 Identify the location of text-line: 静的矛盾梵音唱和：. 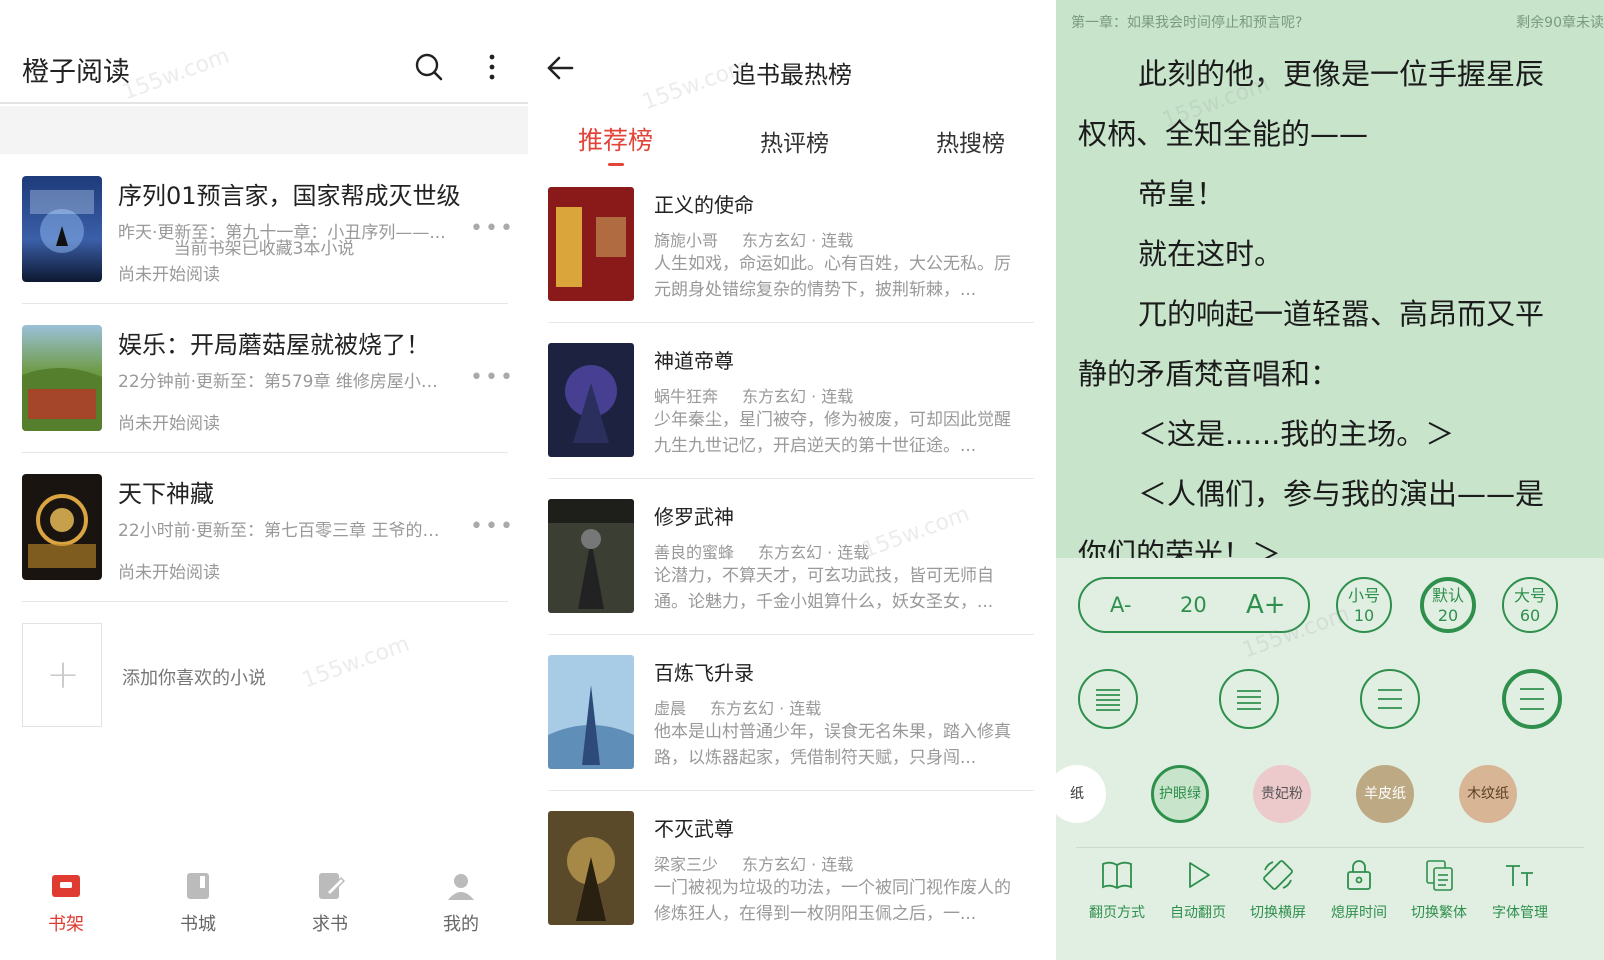
(1209, 374).